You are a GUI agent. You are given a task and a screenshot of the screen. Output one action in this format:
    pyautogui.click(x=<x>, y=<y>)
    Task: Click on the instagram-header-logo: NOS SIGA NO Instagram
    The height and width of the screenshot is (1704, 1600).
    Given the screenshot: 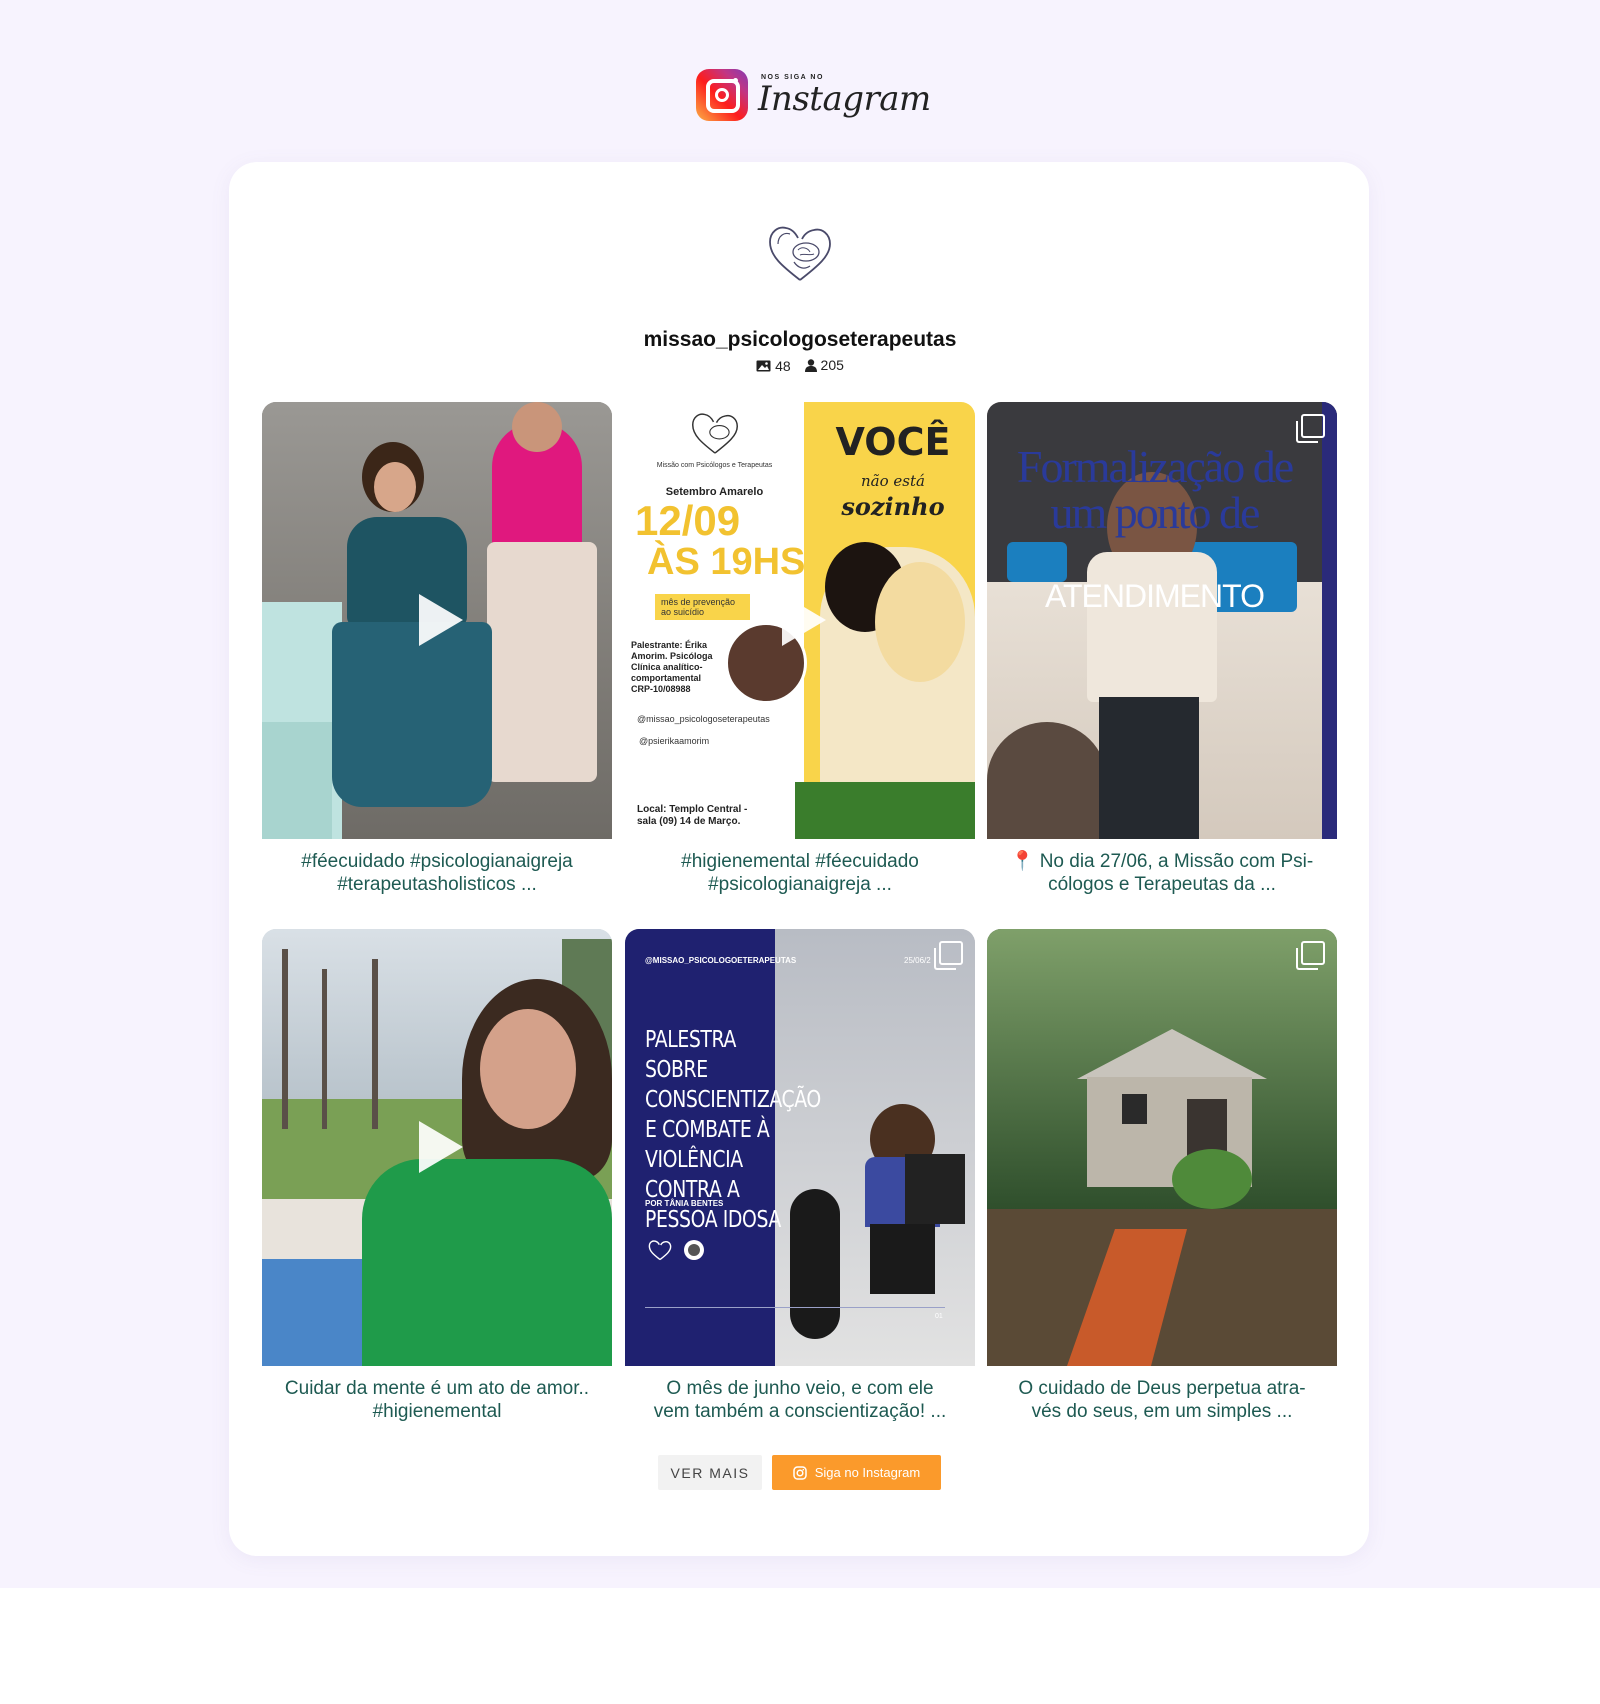 What is the action you would take?
    pyautogui.click(x=813, y=95)
    